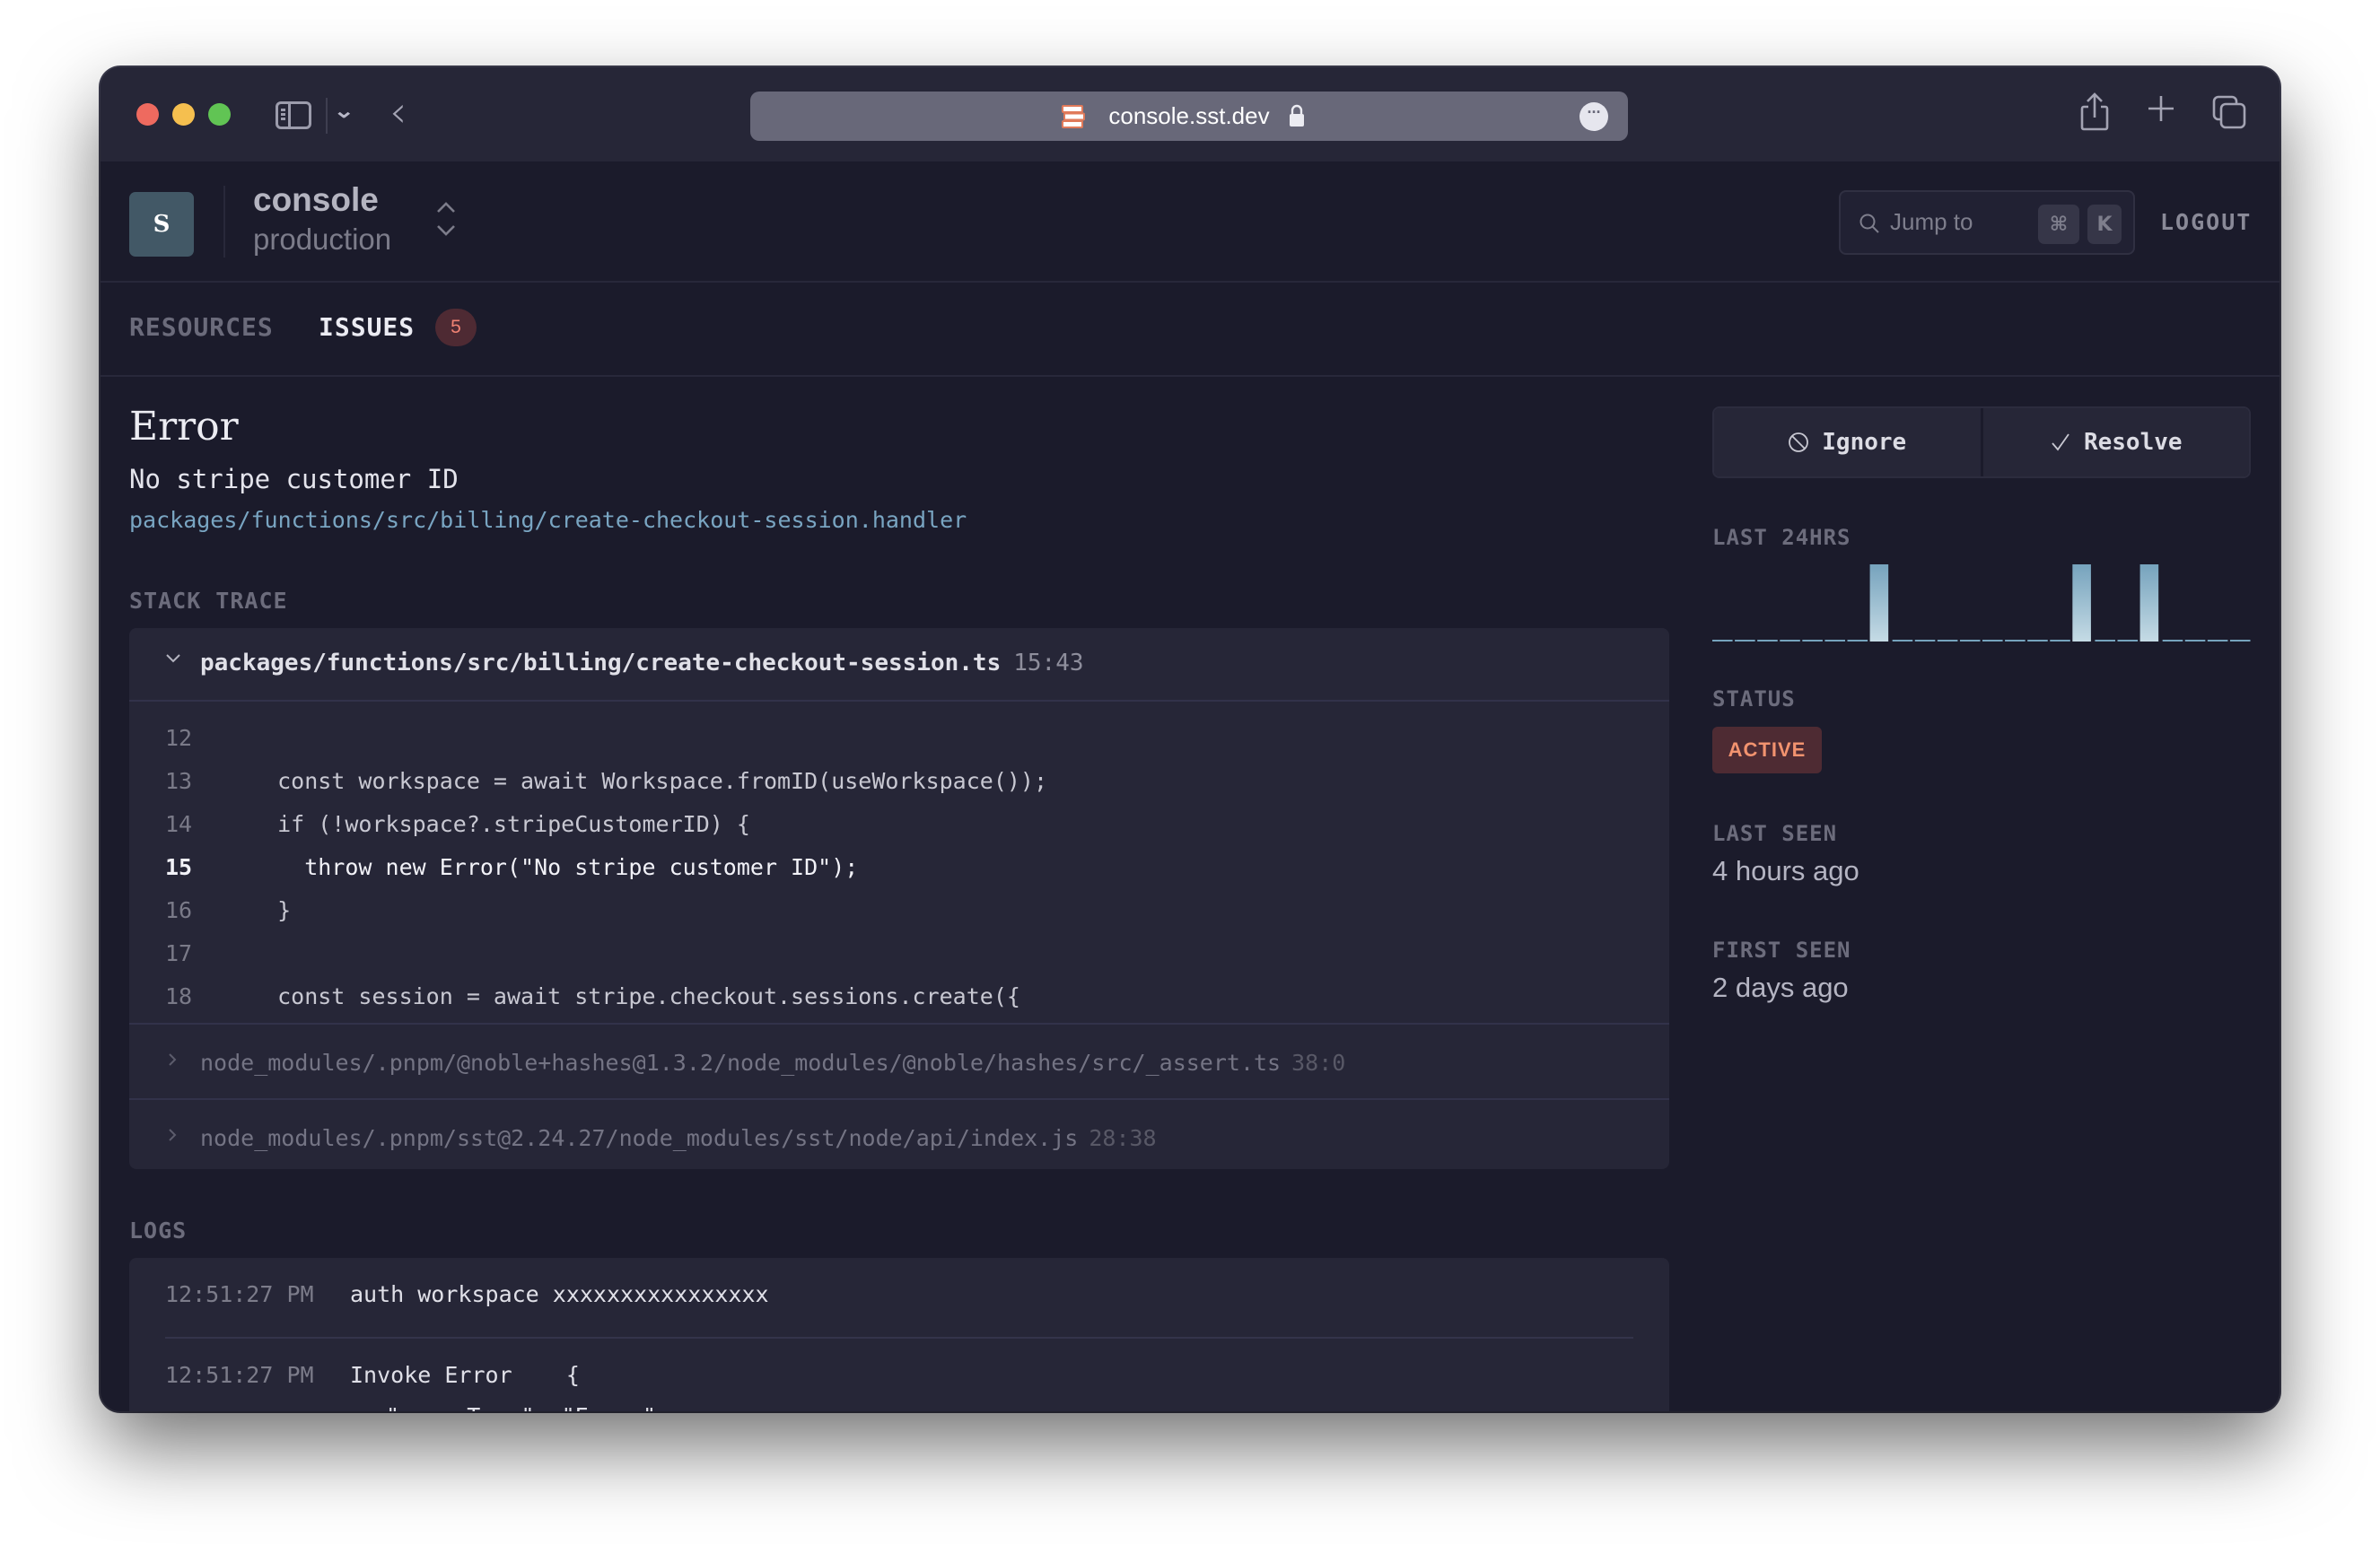 Image resolution: width=2380 pixels, height=1545 pixels. I want to click on switcher-chevrons-icon, so click(446, 219).